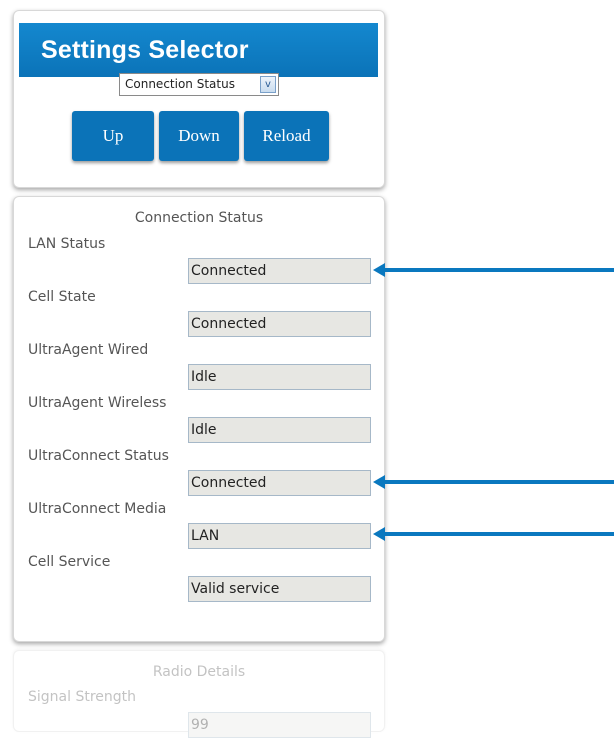  Describe the element at coordinates (180, 84) in the screenshot. I see `settings-dropdown-value: Connection Status` at that location.